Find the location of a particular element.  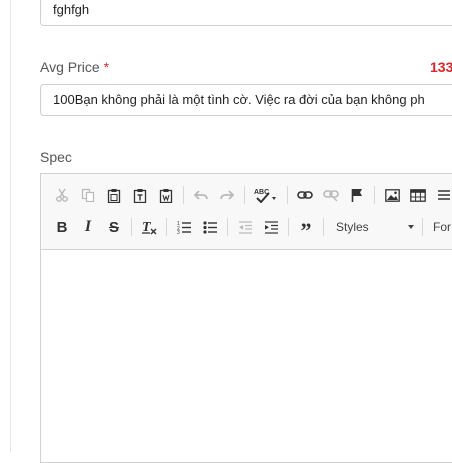

copy-icon is located at coordinates (88, 195).